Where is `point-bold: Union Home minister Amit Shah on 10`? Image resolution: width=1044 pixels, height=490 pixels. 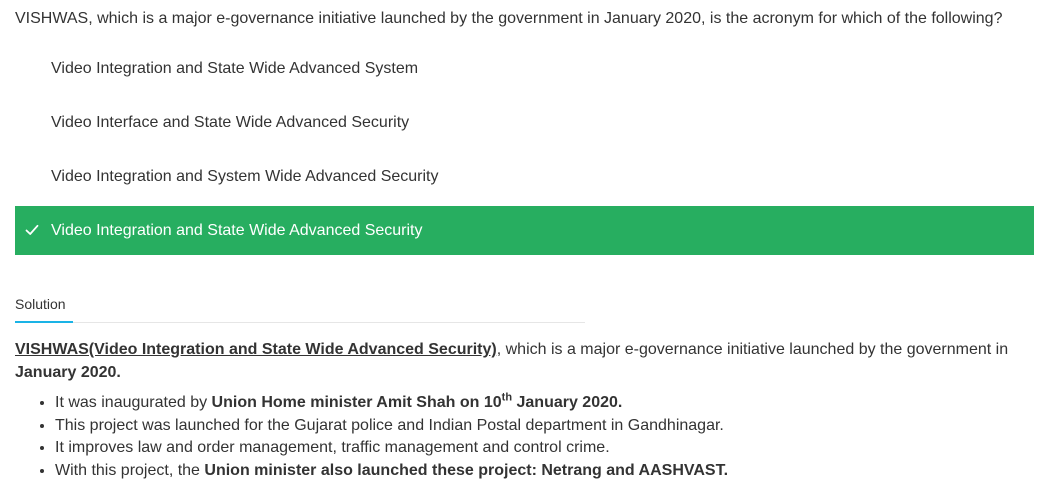
point-bold: Union Home minister Amit Shah on 10 is located at coordinates (356, 402).